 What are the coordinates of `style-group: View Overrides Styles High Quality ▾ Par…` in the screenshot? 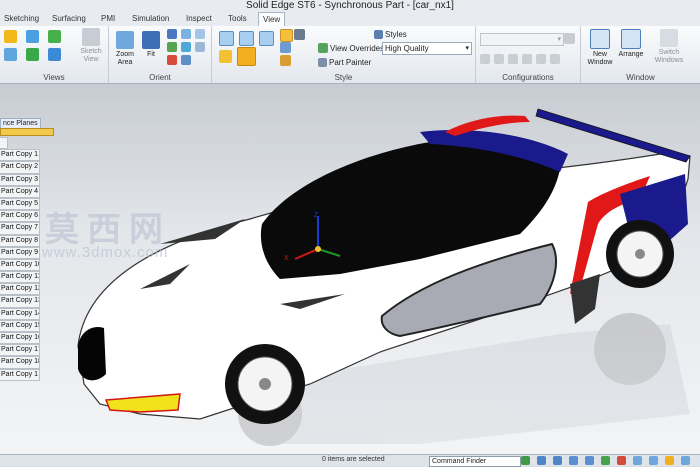 It's located at (344, 54).